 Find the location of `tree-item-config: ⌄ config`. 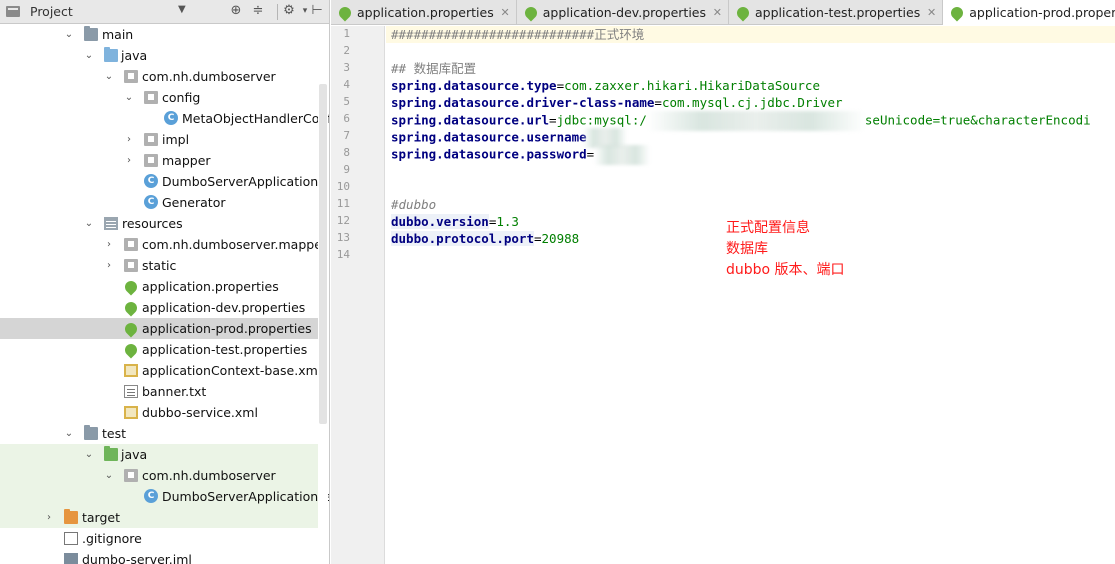

tree-item-config: ⌄ config is located at coordinates (159, 97).